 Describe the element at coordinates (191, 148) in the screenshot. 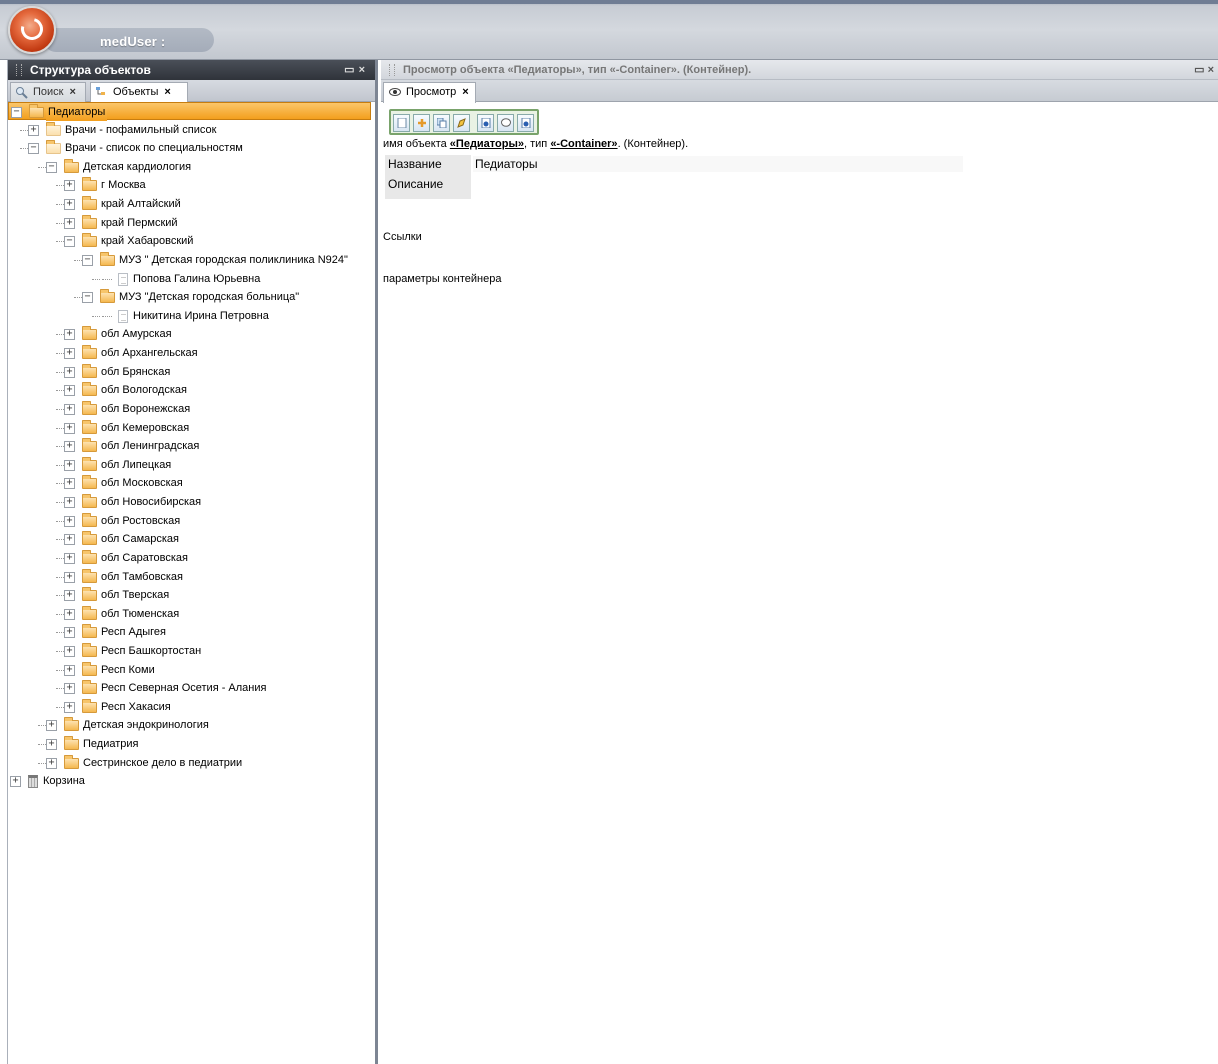

I see `tree-node: − Врачи - список по специальностям` at that location.